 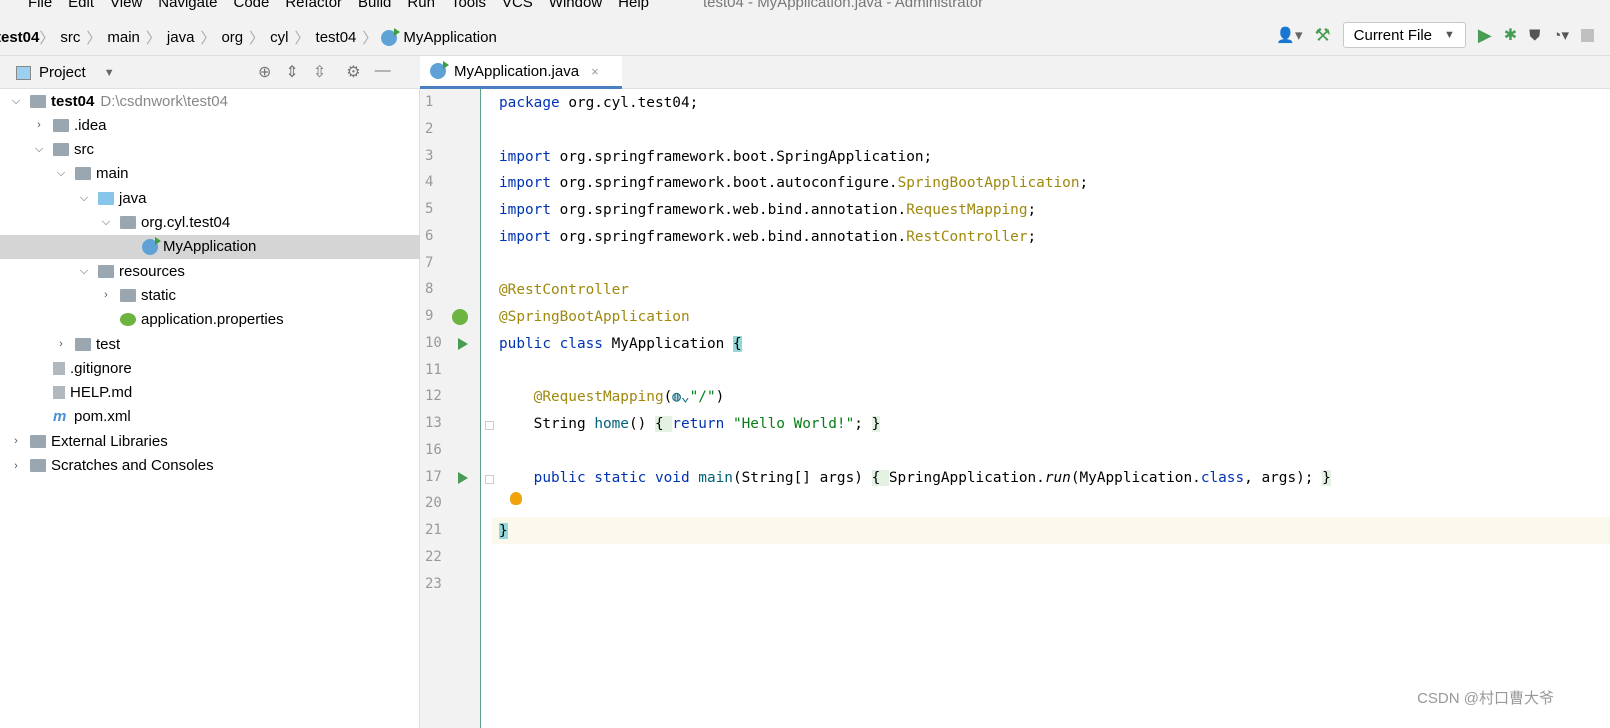 I want to click on lightbulb-icon, so click(x=516, y=498).